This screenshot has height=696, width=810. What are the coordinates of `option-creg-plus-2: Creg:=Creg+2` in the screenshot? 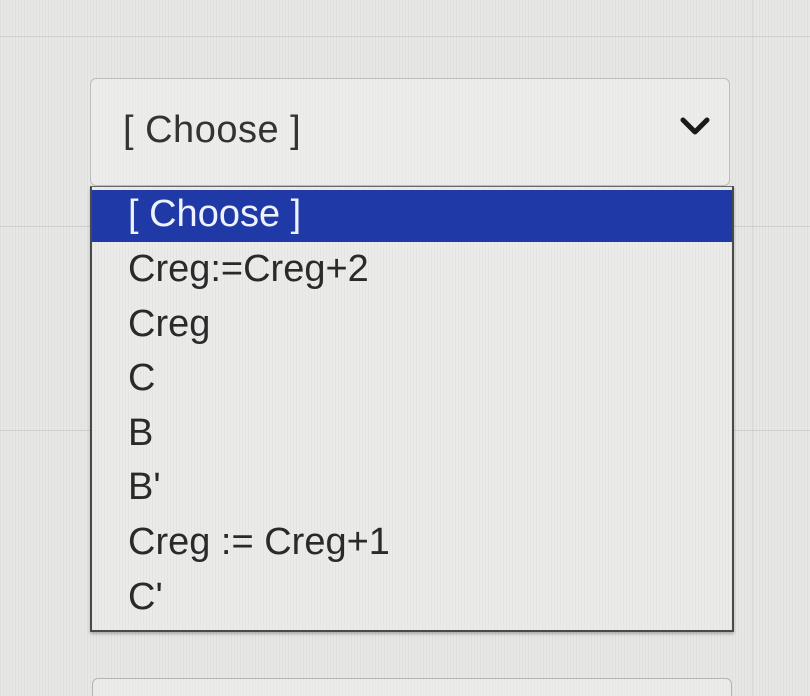 It's located at (412, 269).